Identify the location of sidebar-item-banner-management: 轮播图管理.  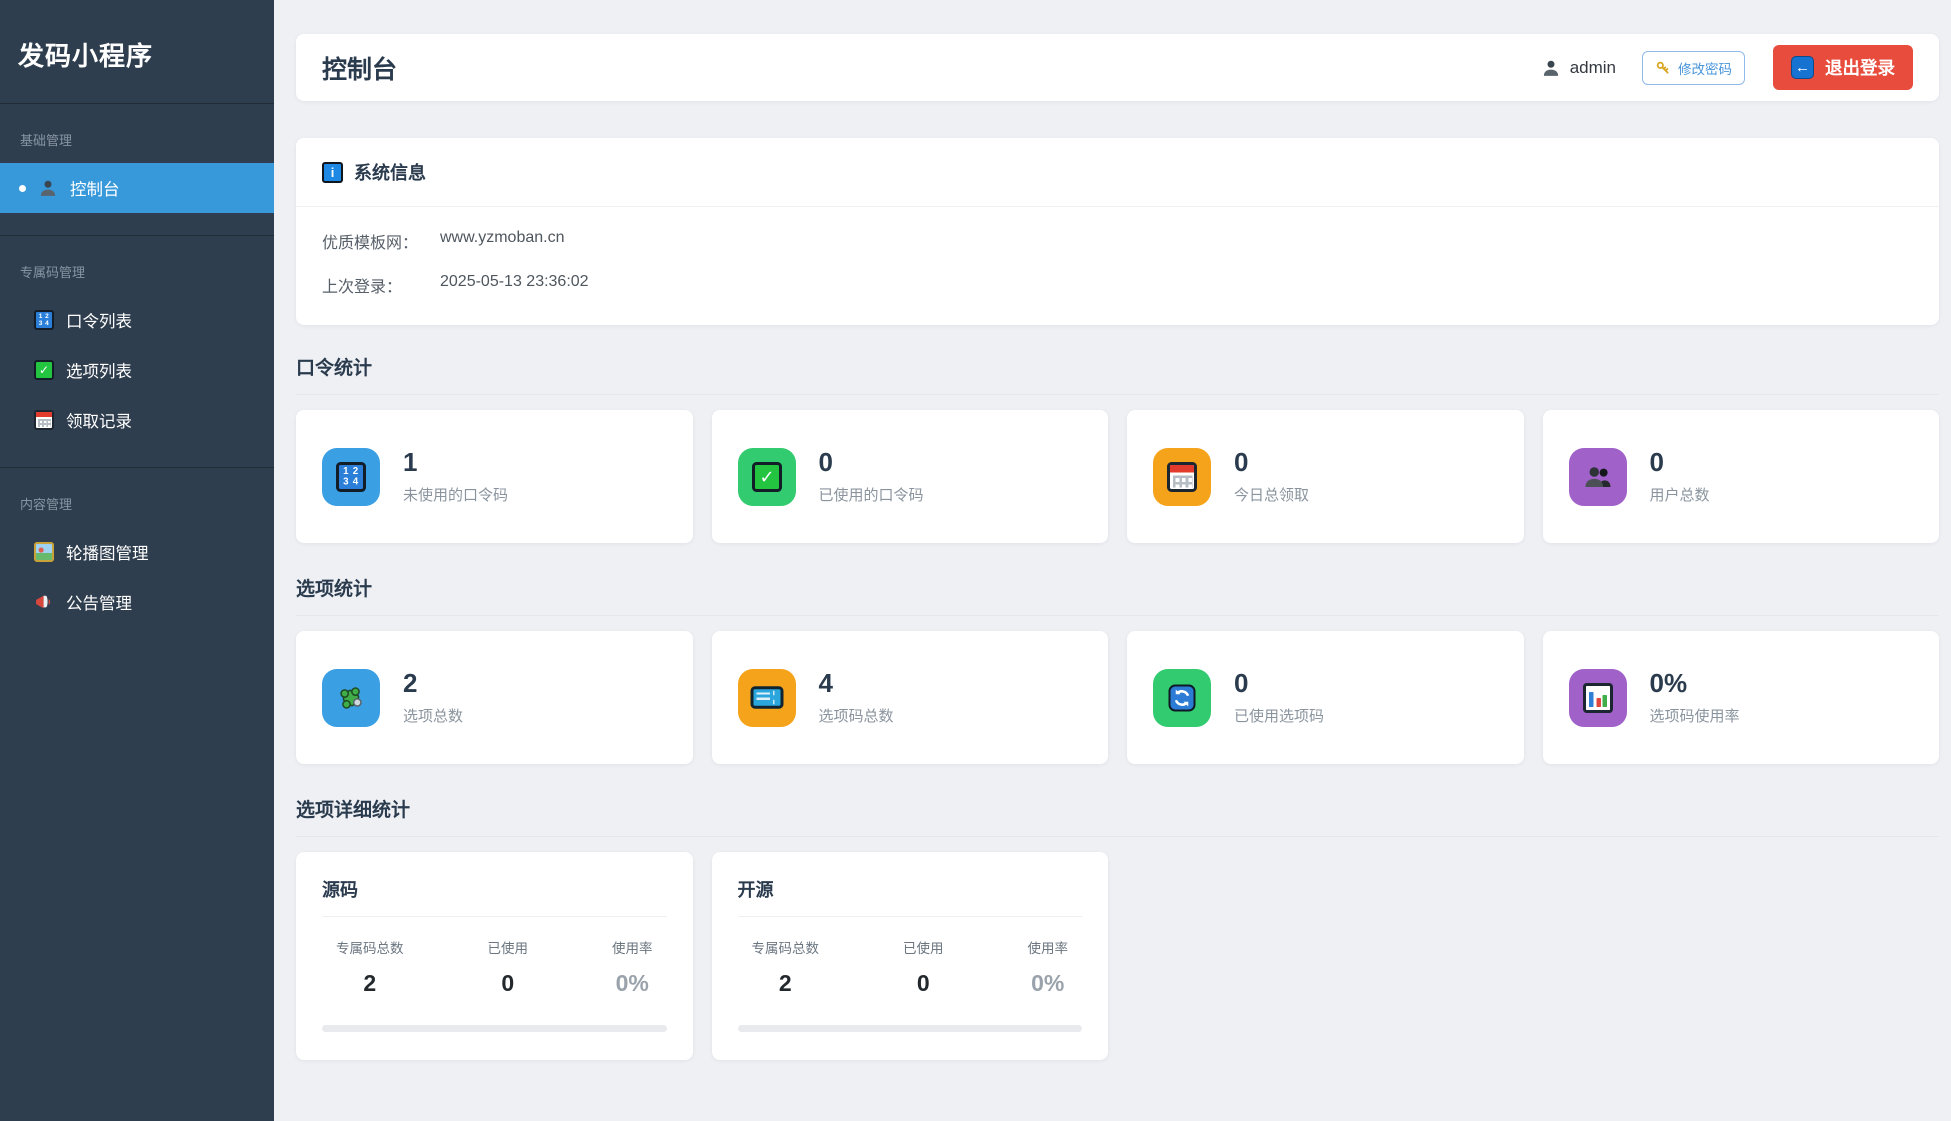
(137, 552).